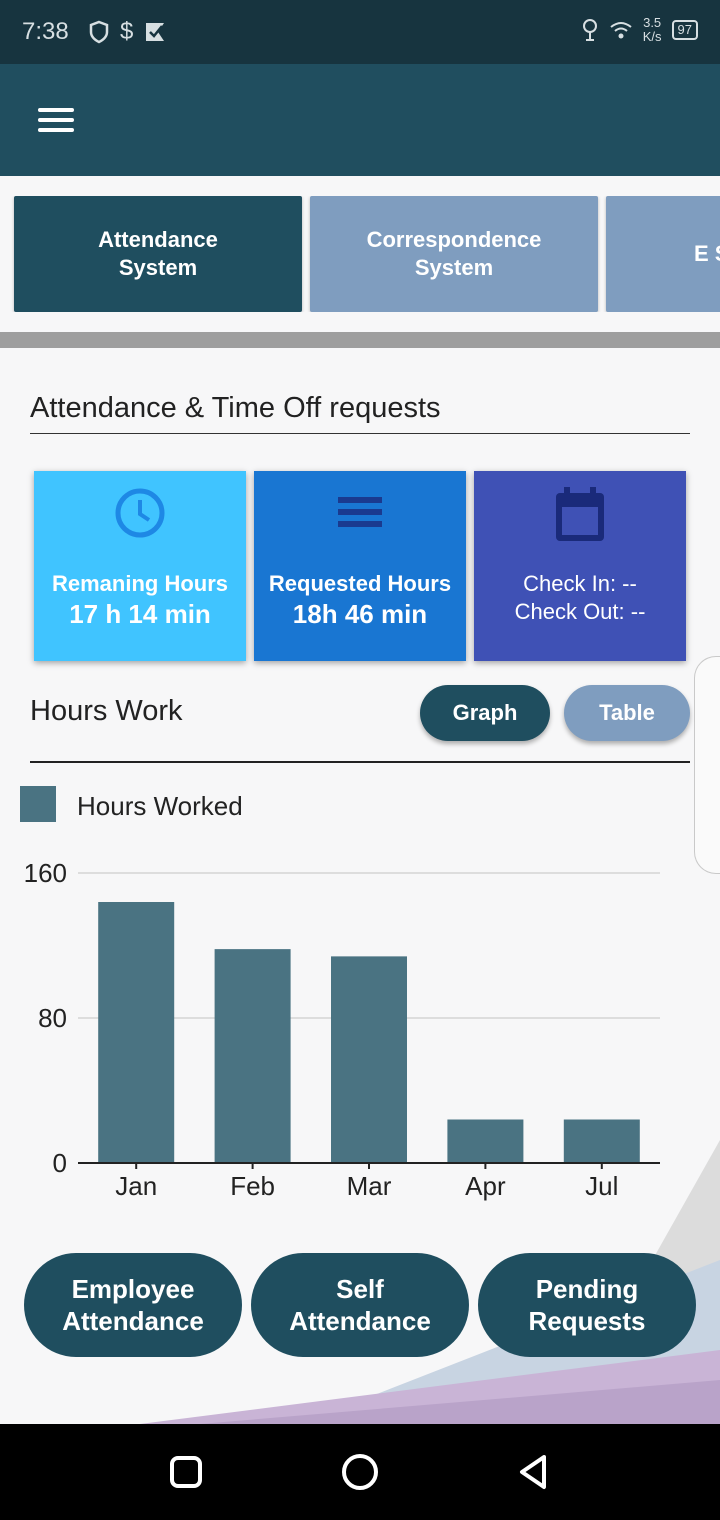 The width and height of the screenshot is (720, 1520). Describe the element at coordinates (140, 513) in the screenshot. I see `clock-icon` at that location.